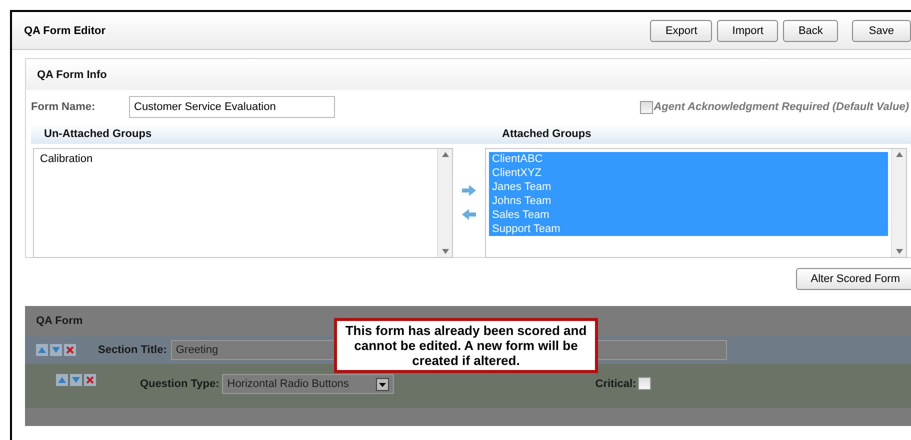 This screenshot has width=911, height=440. What do you see at coordinates (98, 134) in the screenshot?
I see `column-title: Un-Attached Groups` at bounding box center [98, 134].